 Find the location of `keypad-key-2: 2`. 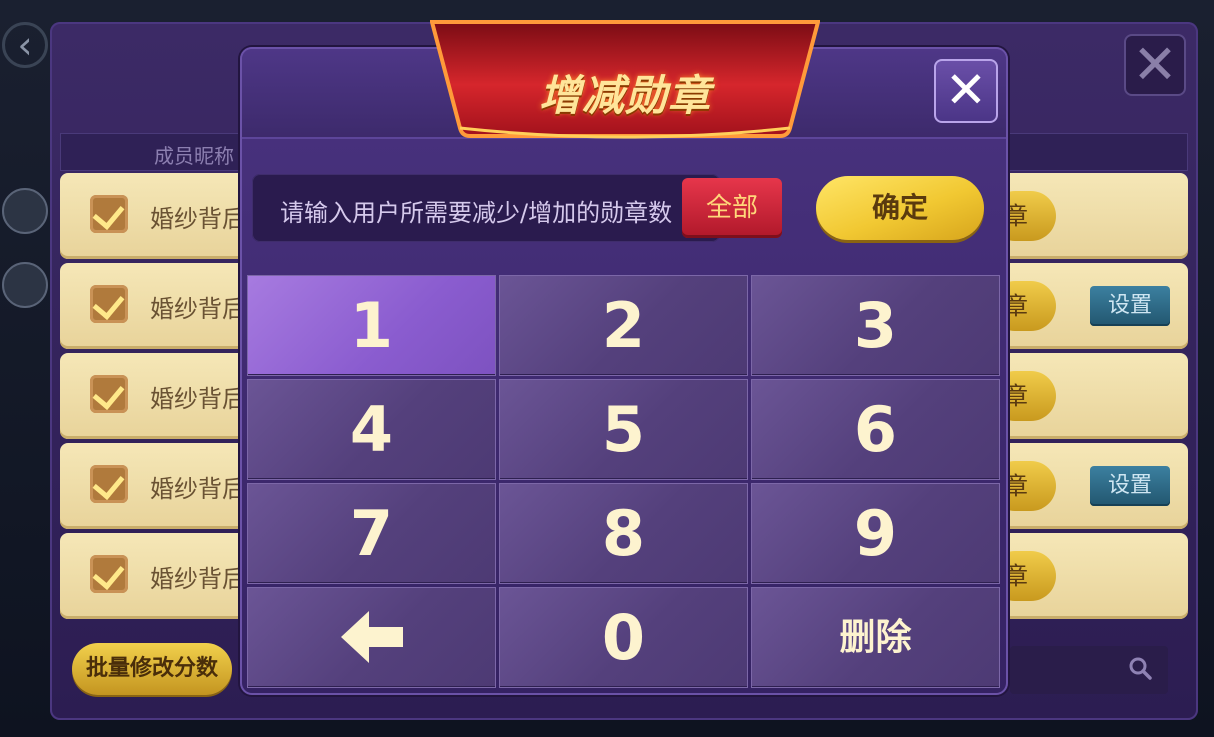

keypad-key-2: 2 is located at coordinates (623, 325).